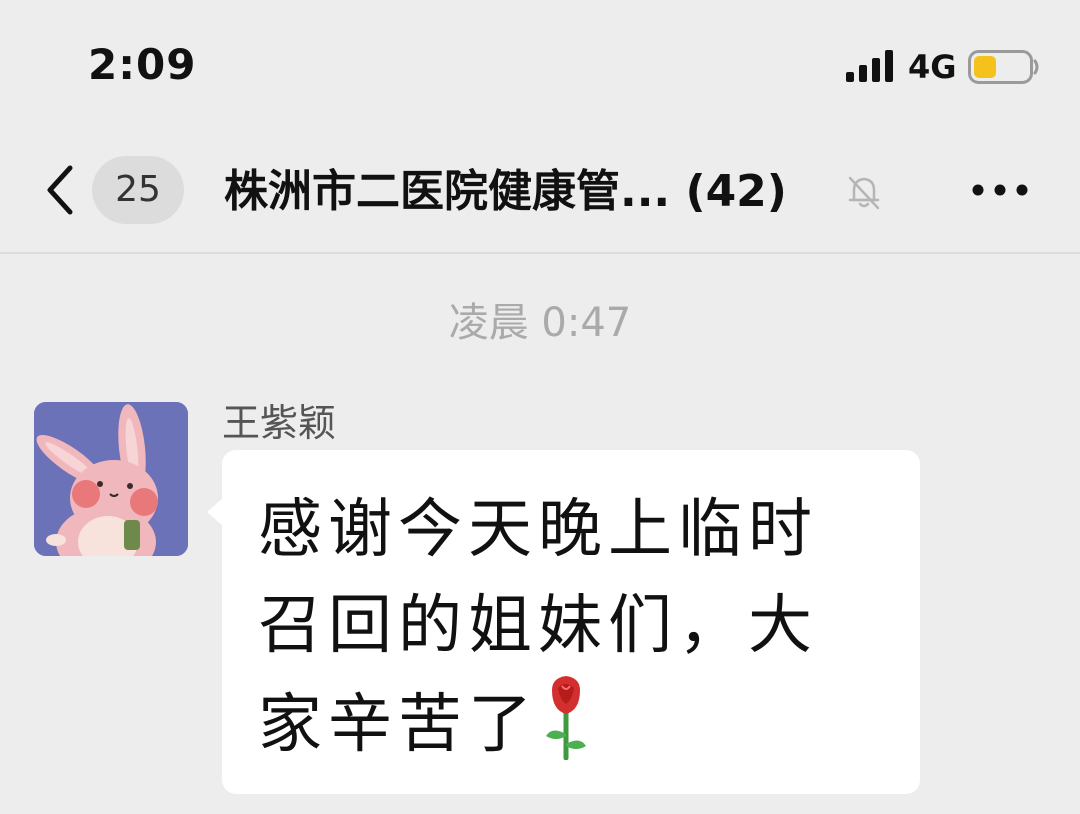  What do you see at coordinates (215, 512) in the screenshot?
I see `bubble-tail` at bounding box center [215, 512].